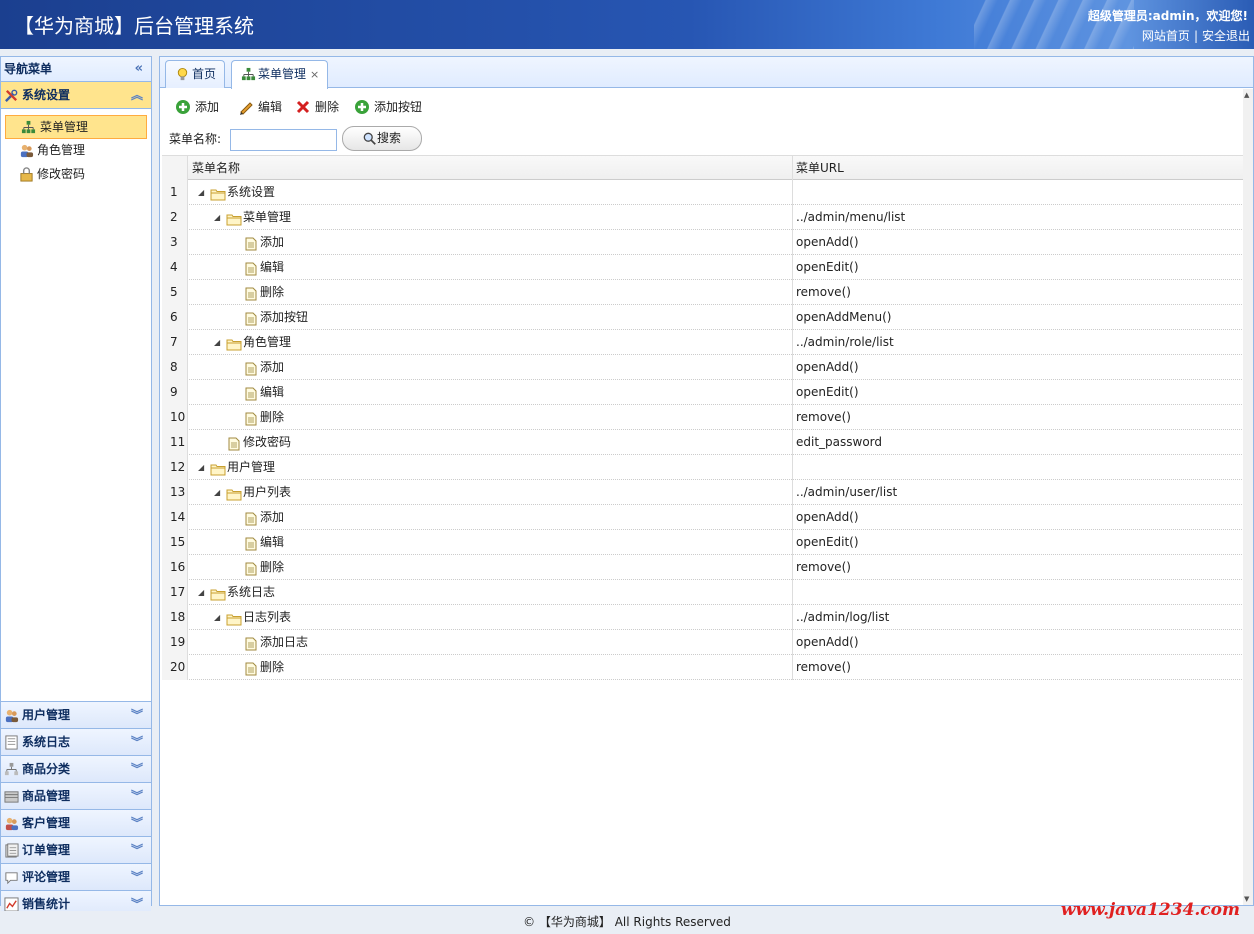  What do you see at coordinates (284, 317) in the screenshot?
I see `menu-name-text: 添加按钮` at bounding box center [284, 317].